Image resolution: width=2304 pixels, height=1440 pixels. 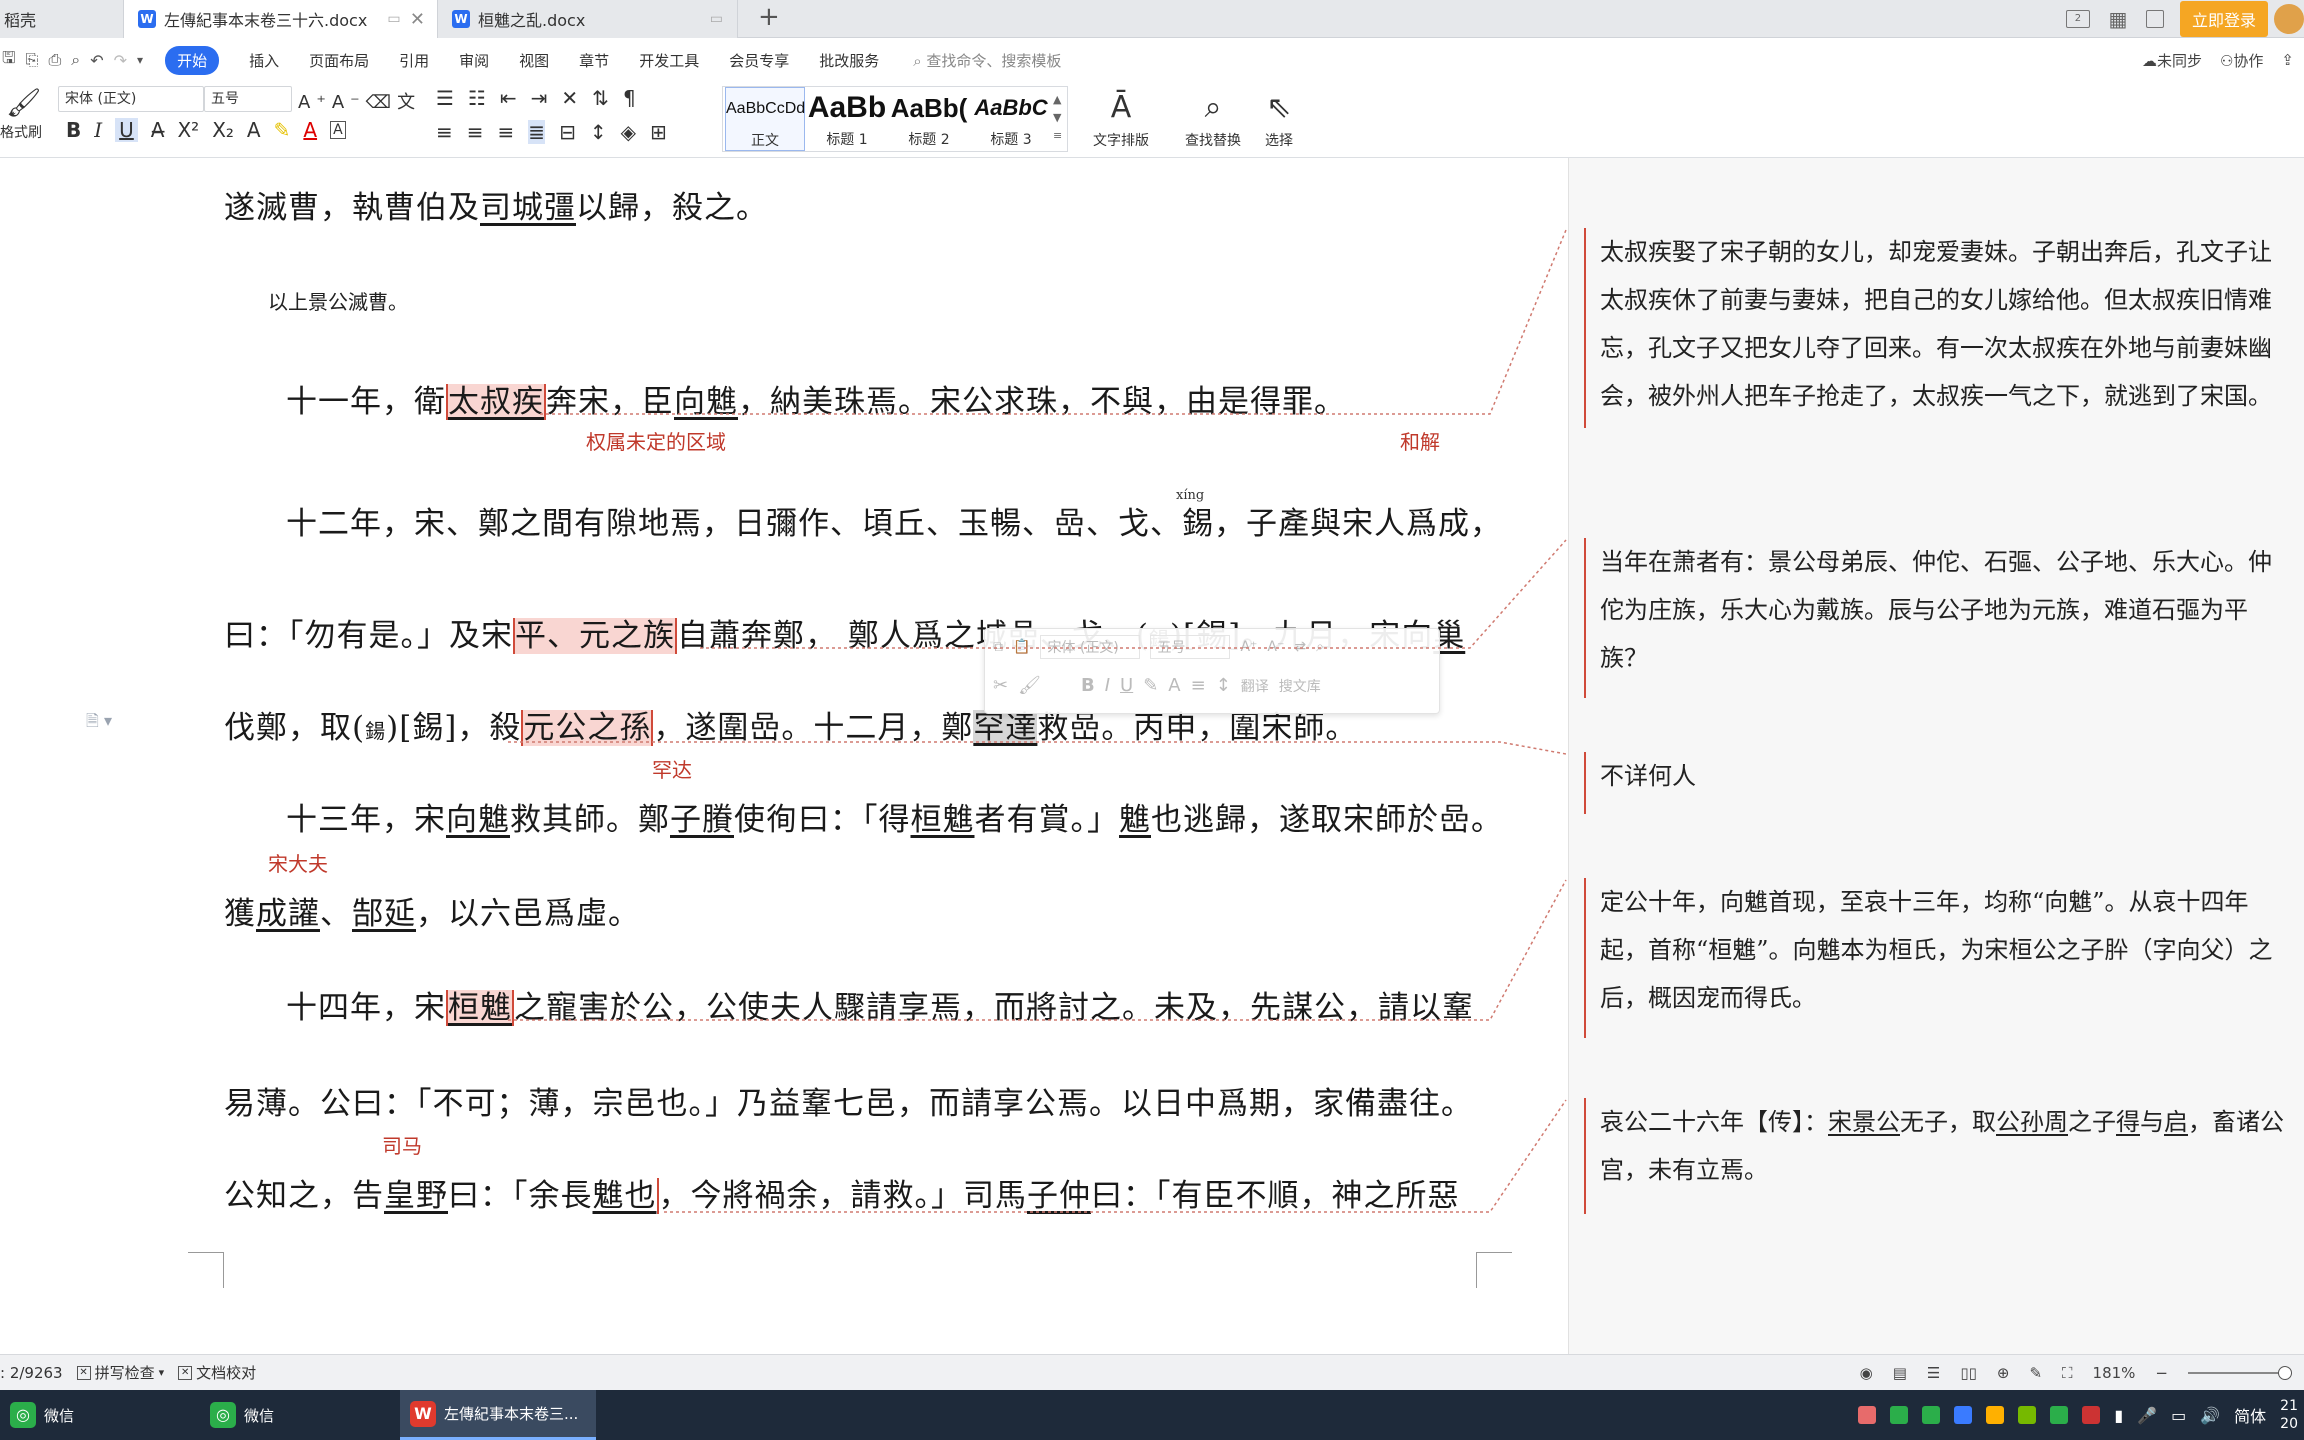 What do you see at coordinates (474, 60) in the screenshot?
I see `menu-review: 审阅` at bounding box center [474, 60].